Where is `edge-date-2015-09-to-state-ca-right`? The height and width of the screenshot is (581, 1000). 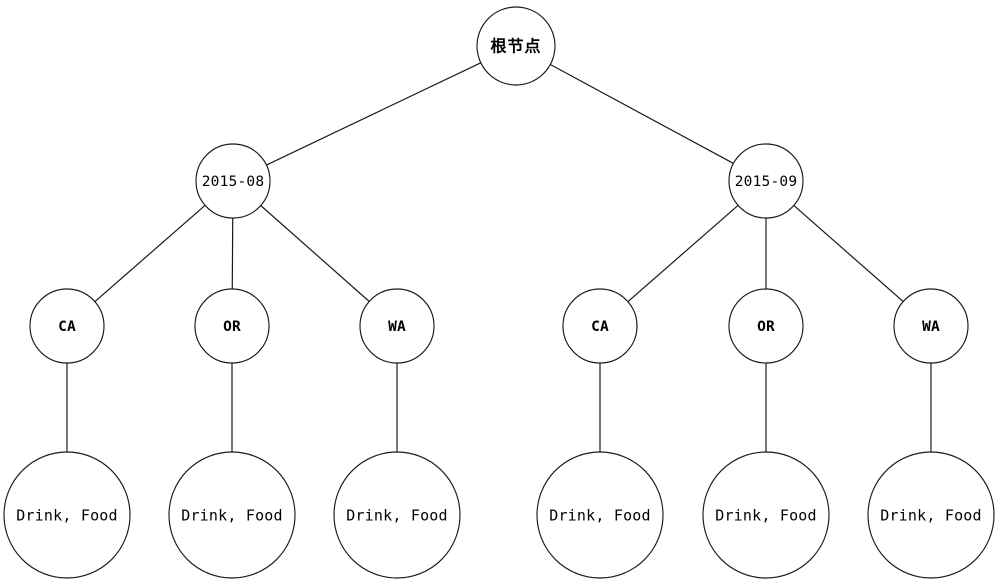 edge-date-2015-09-to-state-ca-right is located at coordinates (683, 253).